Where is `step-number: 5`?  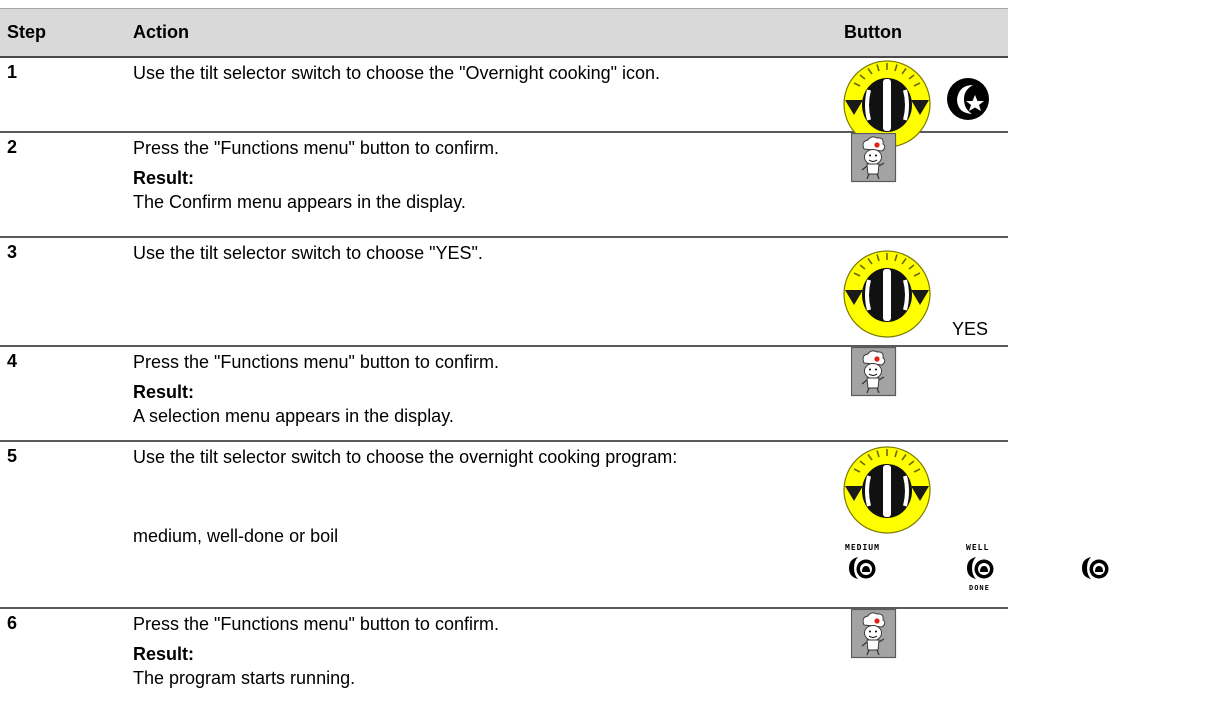 step-number: 5 is located at coordinates (12, 456).